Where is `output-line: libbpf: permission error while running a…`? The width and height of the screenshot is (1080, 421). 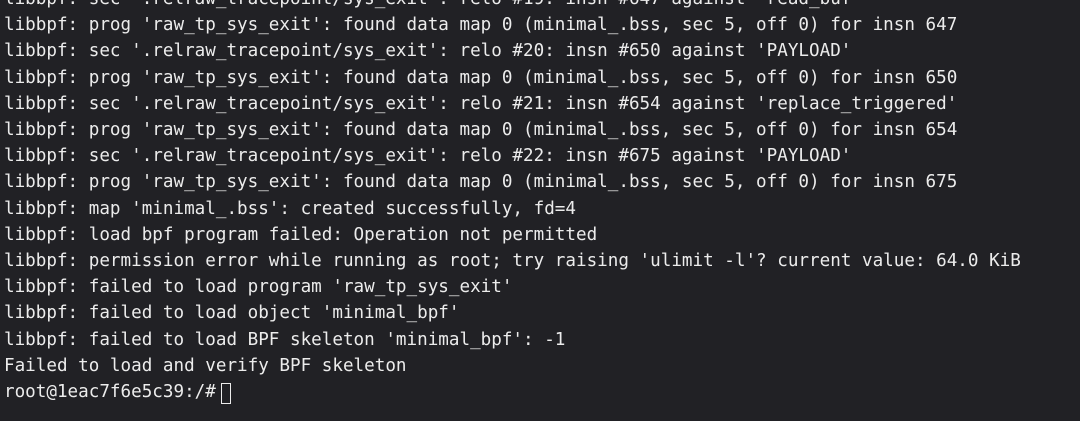
output-line: libbpf: permission error while running a… is located at coordinates (512, 261).